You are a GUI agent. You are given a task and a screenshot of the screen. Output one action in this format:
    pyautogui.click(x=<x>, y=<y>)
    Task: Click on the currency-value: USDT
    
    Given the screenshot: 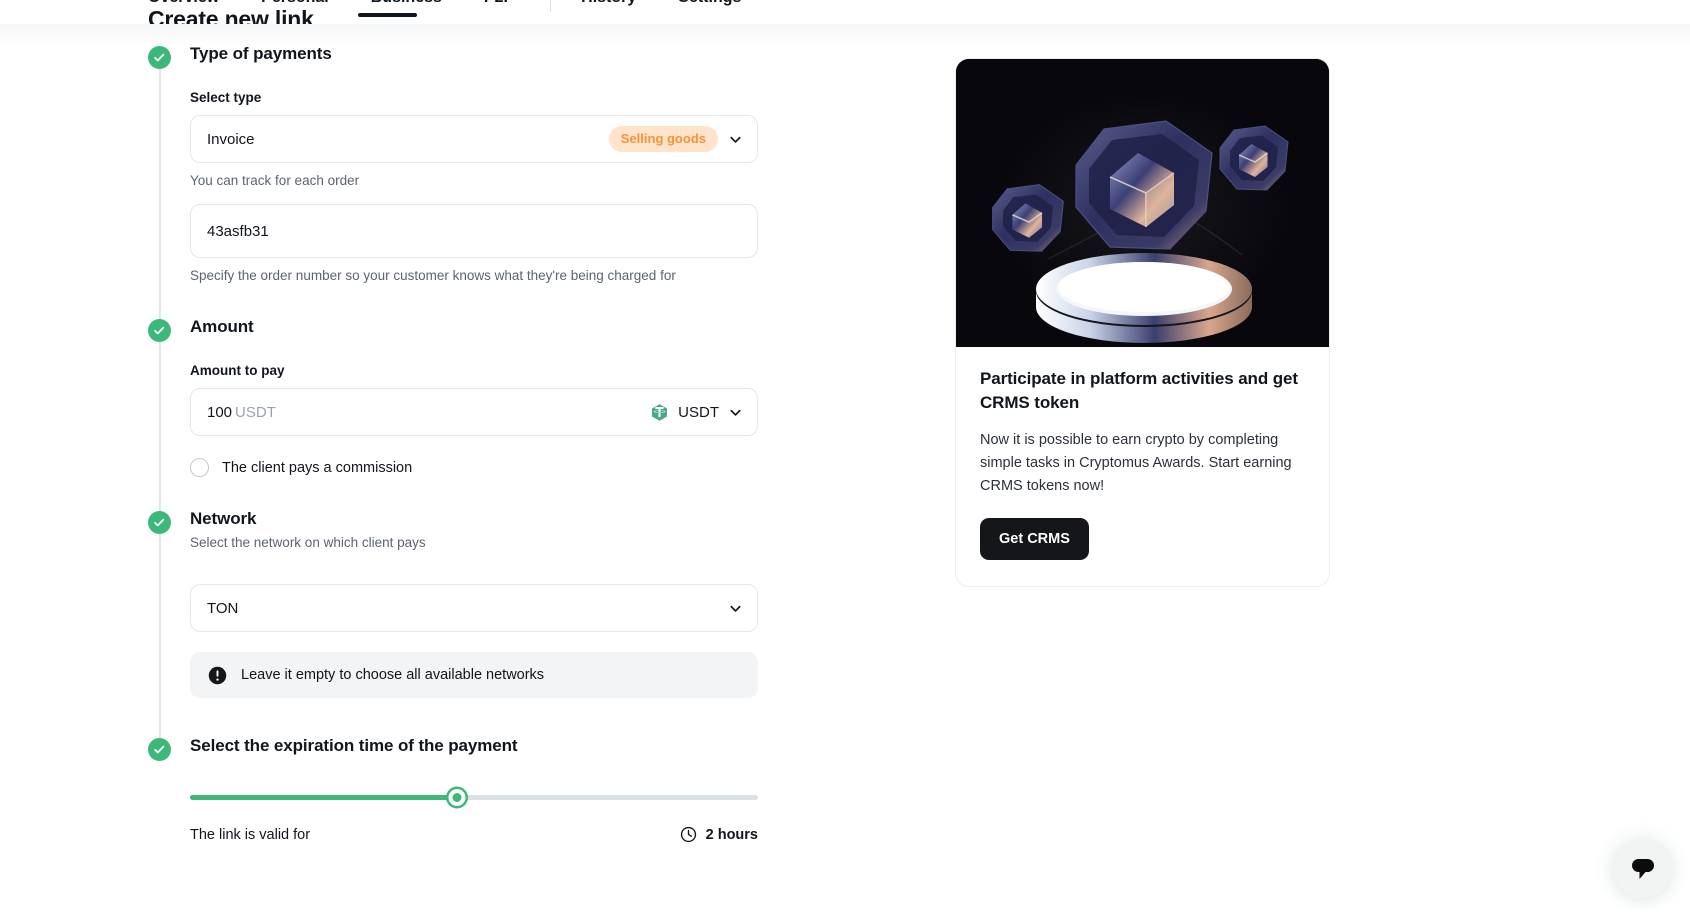 What is the action you would take?
    pyautogui.click(x=698, y=412)
    